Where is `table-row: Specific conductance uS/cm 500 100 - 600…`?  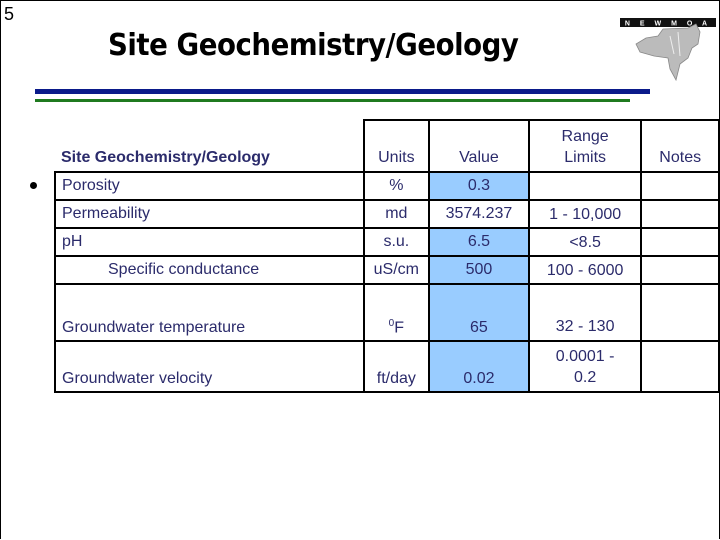 table-row: Specific conductance uS/cm 500 100 - 600… is located at coordinates (387, 270).